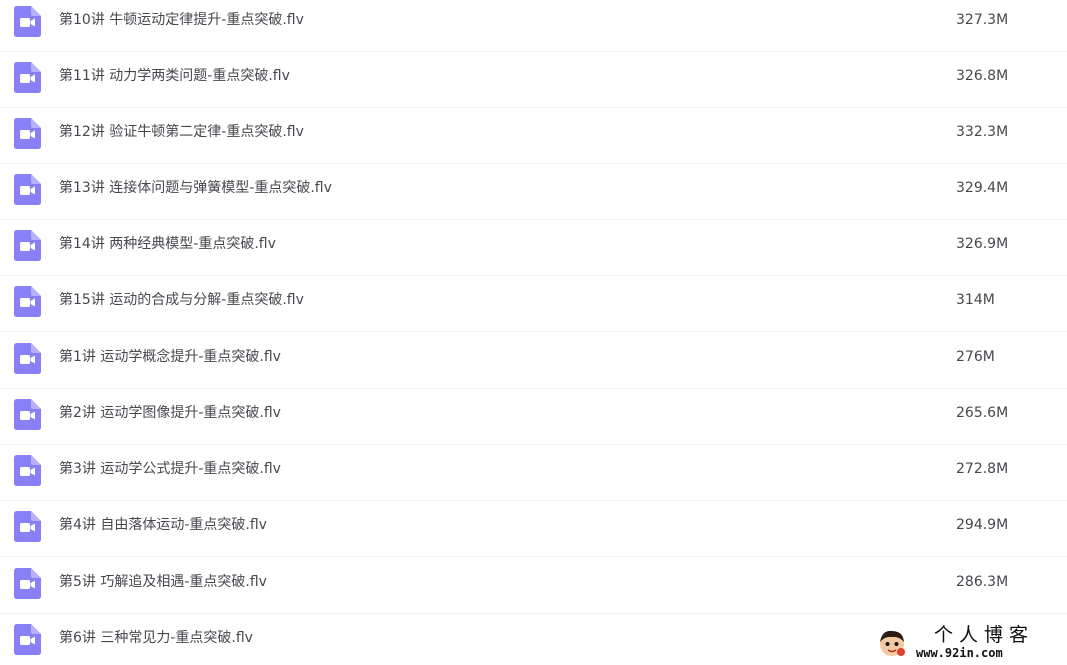  What do you see at coordinates (195, 188) in the screenshot?
I see `file-name: 第13讲 连接体问题与弹簧模型-重点突破.flv` at bounding box center [195, 188].